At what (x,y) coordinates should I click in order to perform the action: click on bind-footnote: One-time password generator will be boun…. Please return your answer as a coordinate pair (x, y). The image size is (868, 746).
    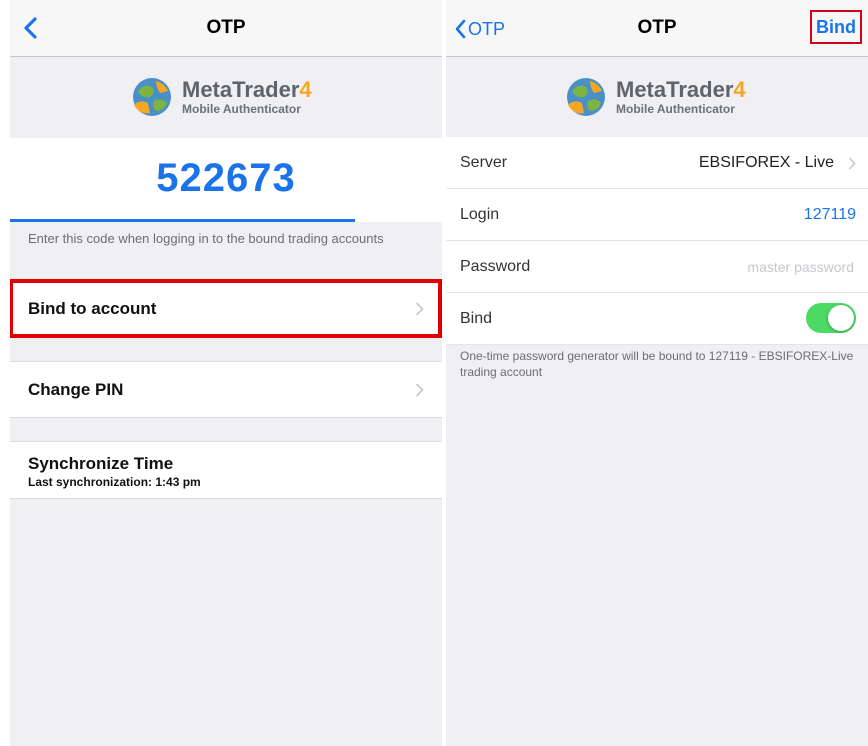
    Looking at the image, I should click on (657, 364).